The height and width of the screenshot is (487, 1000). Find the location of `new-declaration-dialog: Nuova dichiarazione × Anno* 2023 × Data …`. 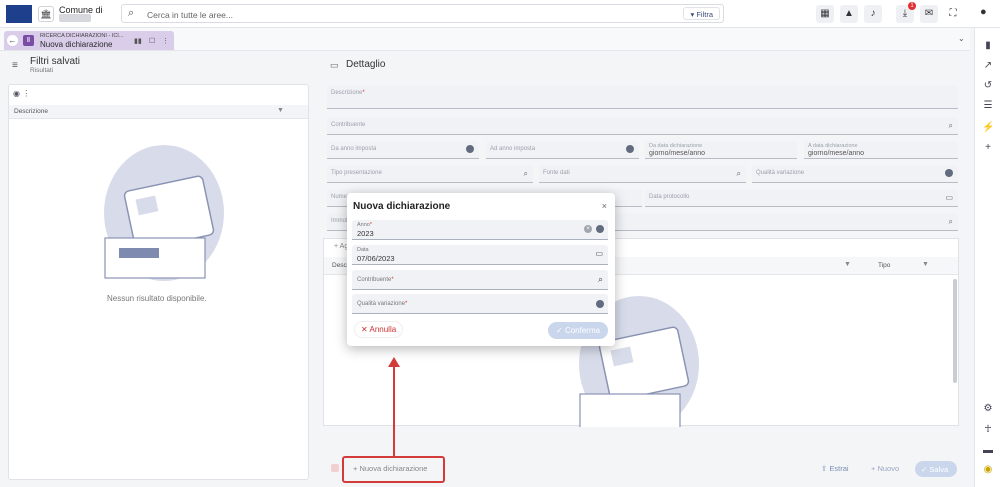

new-declaration-dialog: Nuova dichiarazione × Anno* 2023 × Data … is located at coordinates (481, 269).